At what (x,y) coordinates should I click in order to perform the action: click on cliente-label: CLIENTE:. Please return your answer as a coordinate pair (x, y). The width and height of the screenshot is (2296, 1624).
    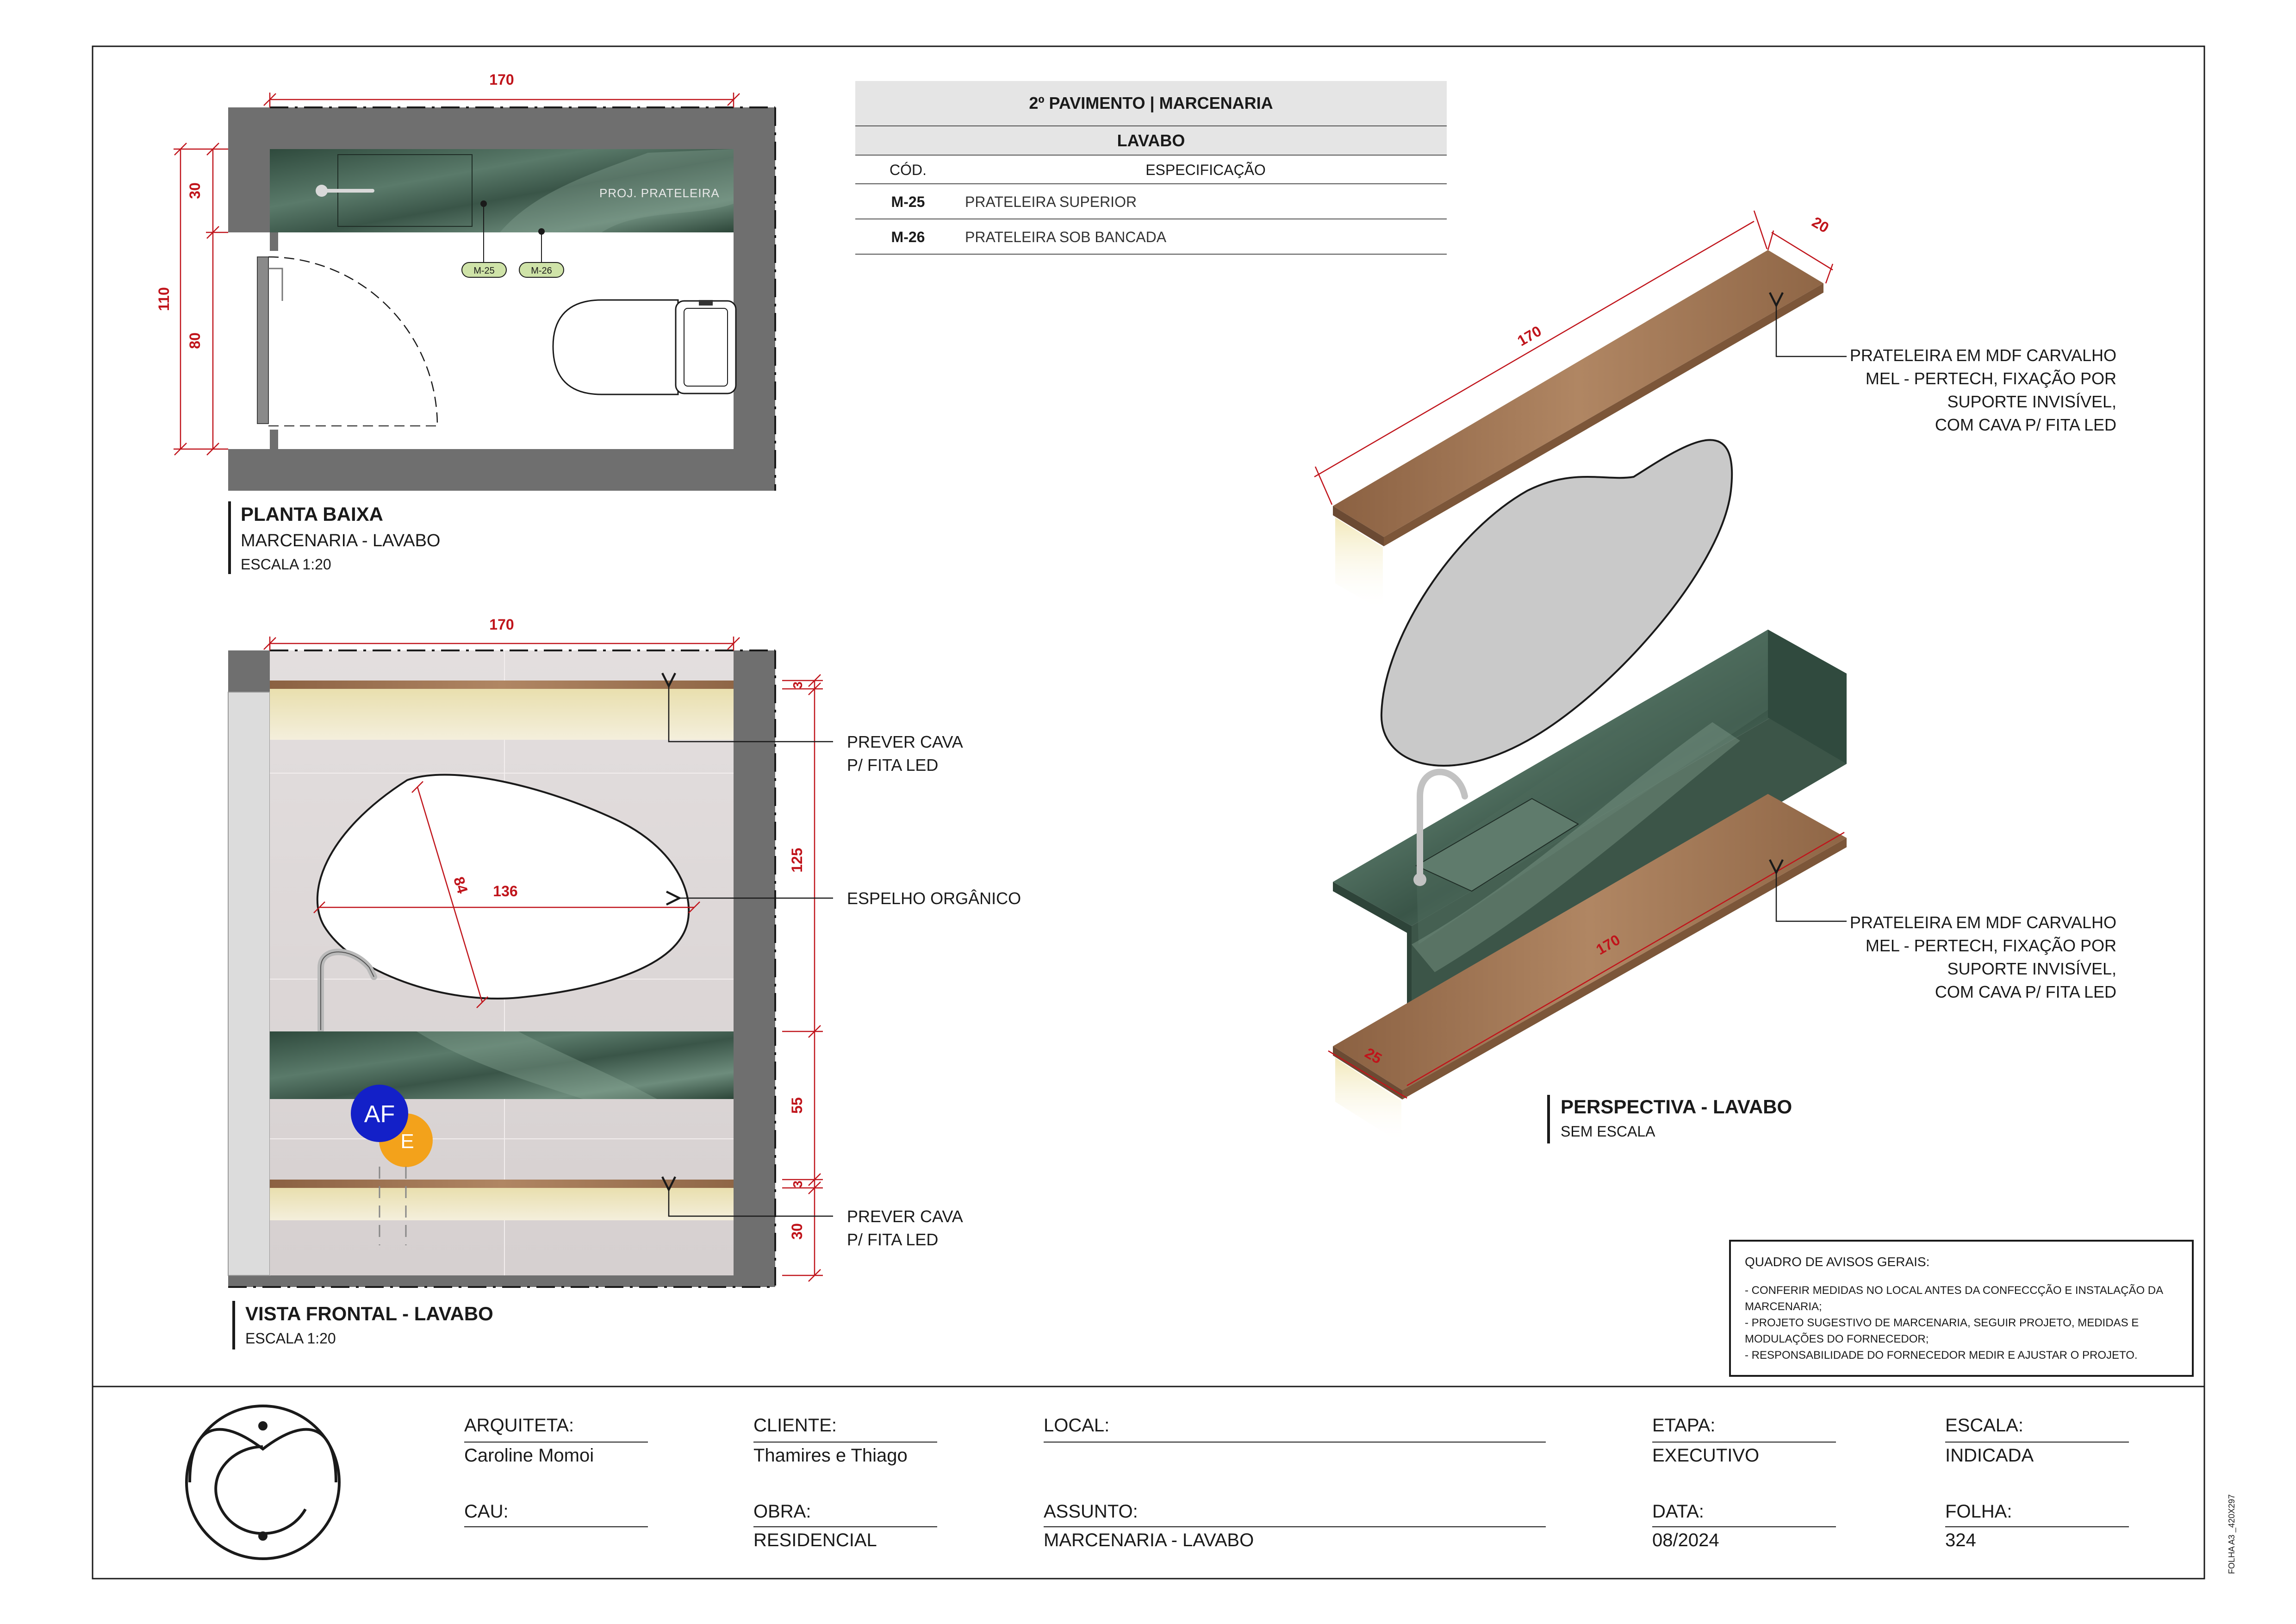
    Looking at the image, I should click on (795, 1425).